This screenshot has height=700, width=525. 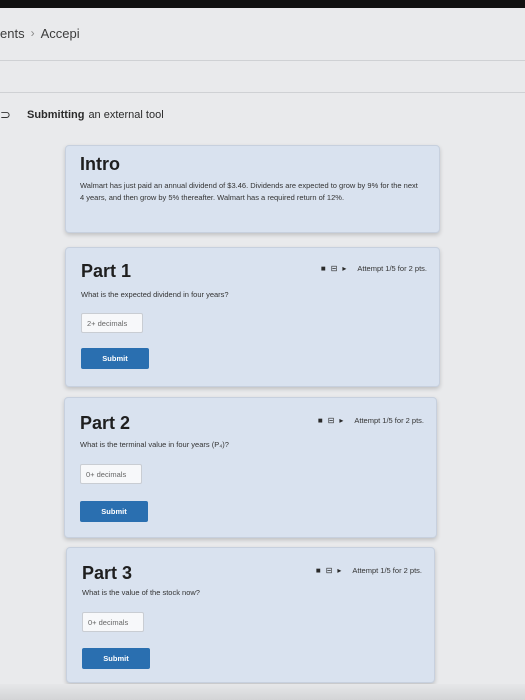 What do you see at coordinates (262, 692) in the screenshot?
I see `screen-bottom-edge` at bounding box center [262, 692].